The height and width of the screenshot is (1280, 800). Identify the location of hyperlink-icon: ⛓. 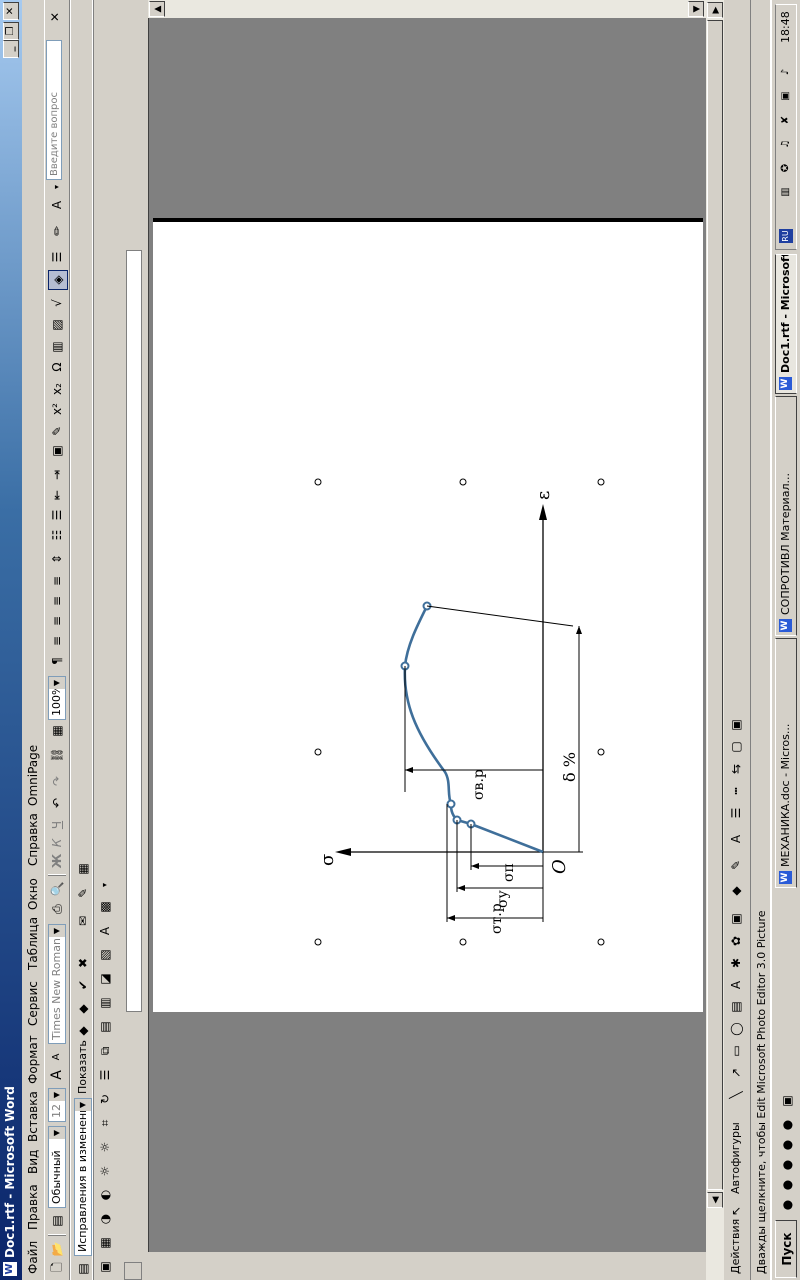
(57, 755).